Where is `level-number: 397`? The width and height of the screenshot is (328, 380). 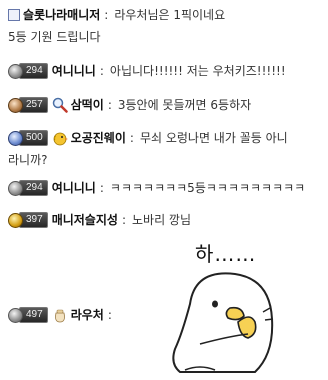
level-number: 397 is located at coordinates (33, 220).